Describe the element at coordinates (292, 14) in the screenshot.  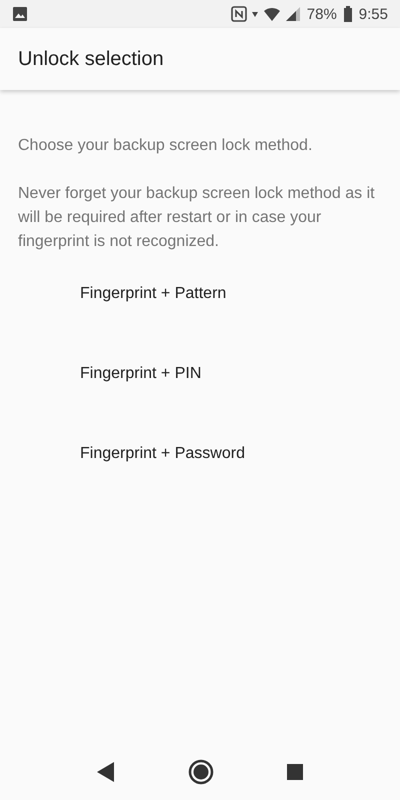
I see `signal-icon` at that location.